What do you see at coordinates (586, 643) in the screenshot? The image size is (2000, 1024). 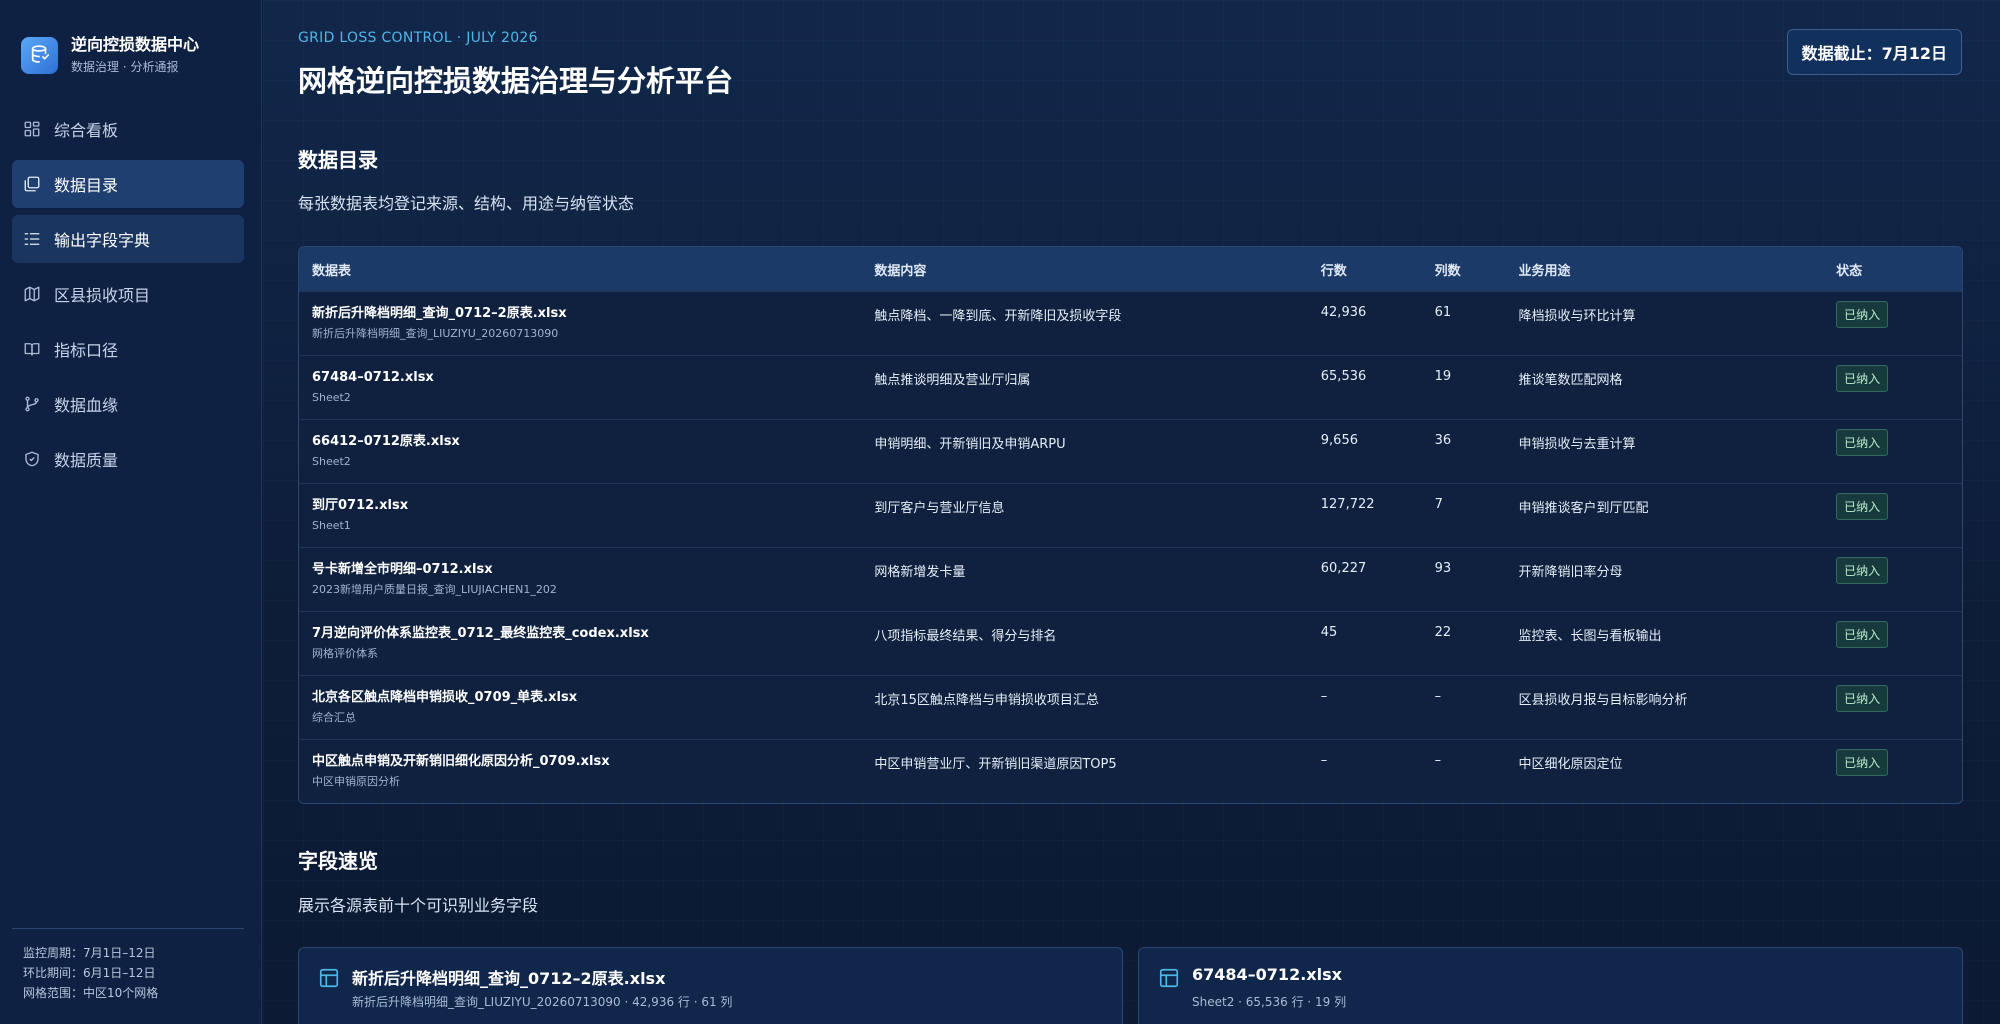 I see `table-cell-file: 7月逆向评价体系监控表_0712_最终监控表_codex.xlsx 网格评价体系` at bounding box center [586, 643].